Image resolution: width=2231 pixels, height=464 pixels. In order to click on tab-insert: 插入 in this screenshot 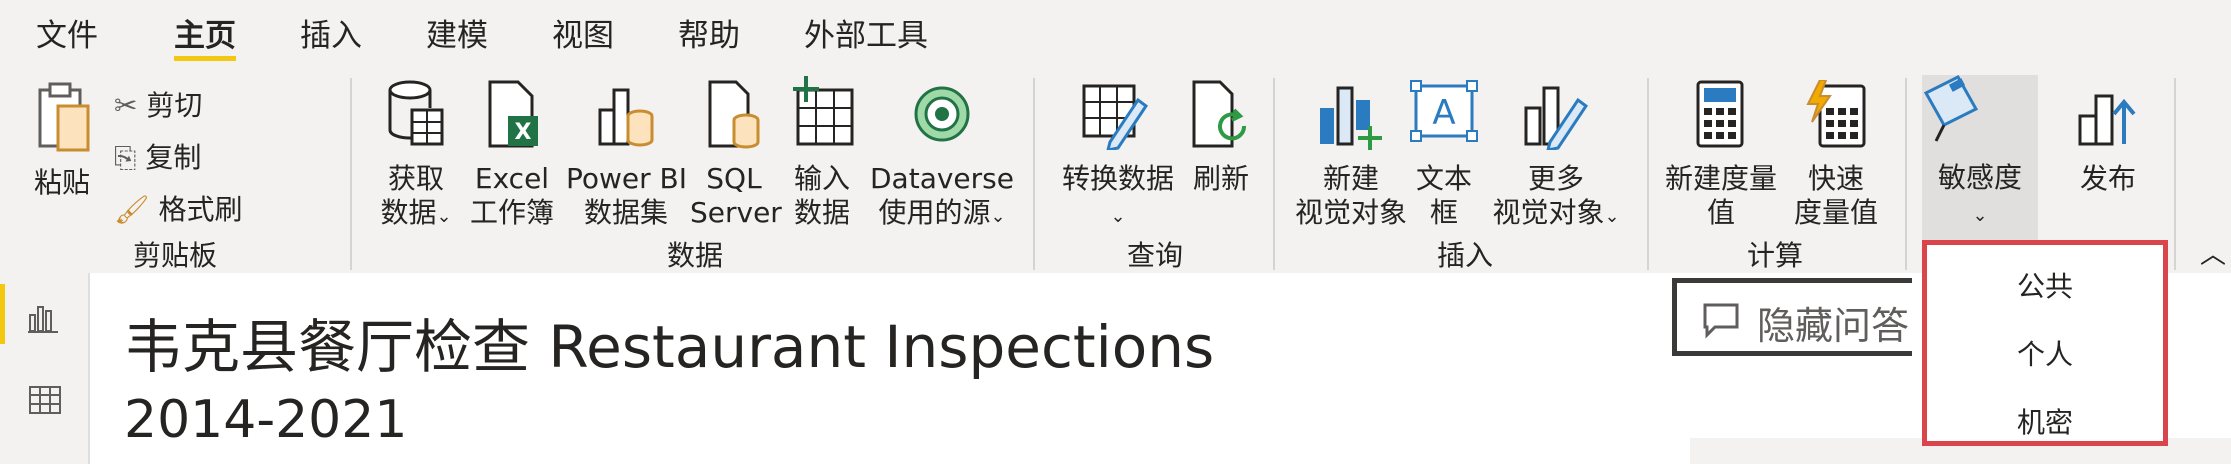, I will do `click(331, 32)`.